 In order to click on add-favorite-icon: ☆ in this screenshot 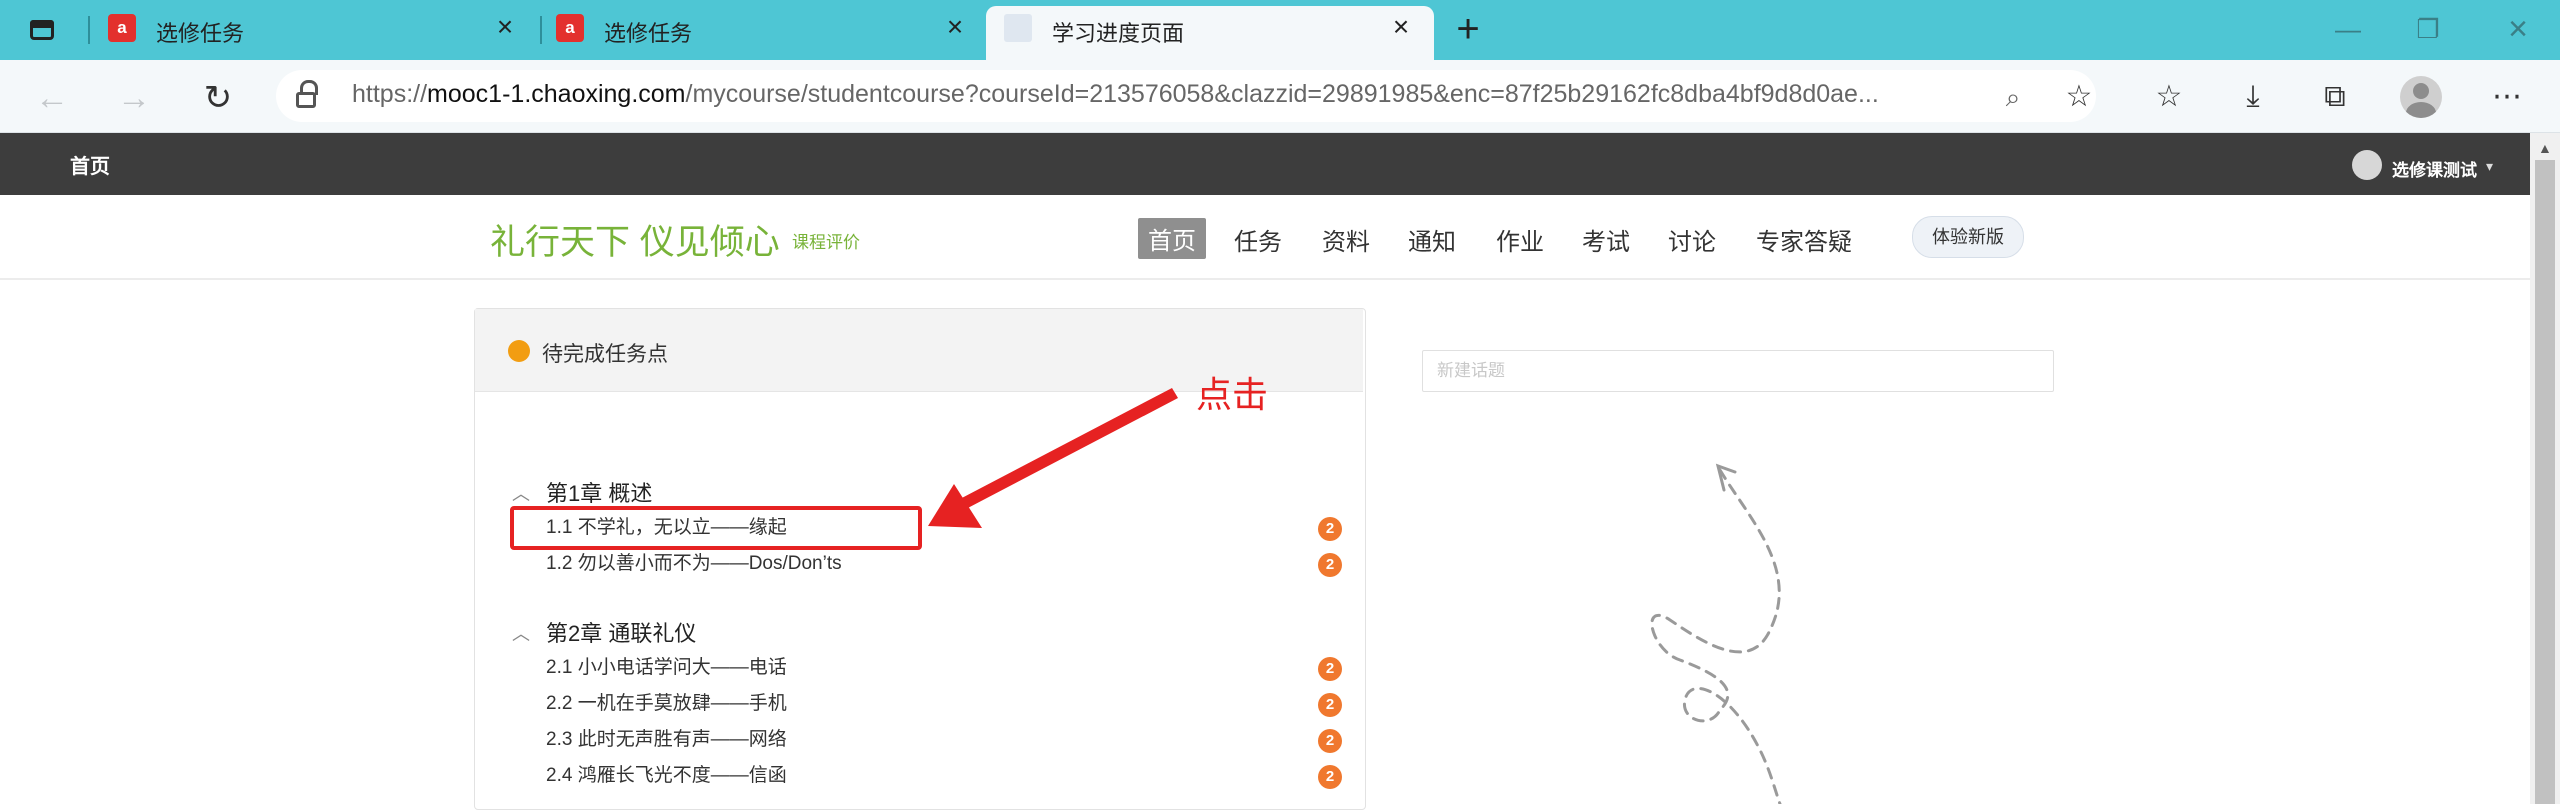, I will do `click(2079, 97)`.